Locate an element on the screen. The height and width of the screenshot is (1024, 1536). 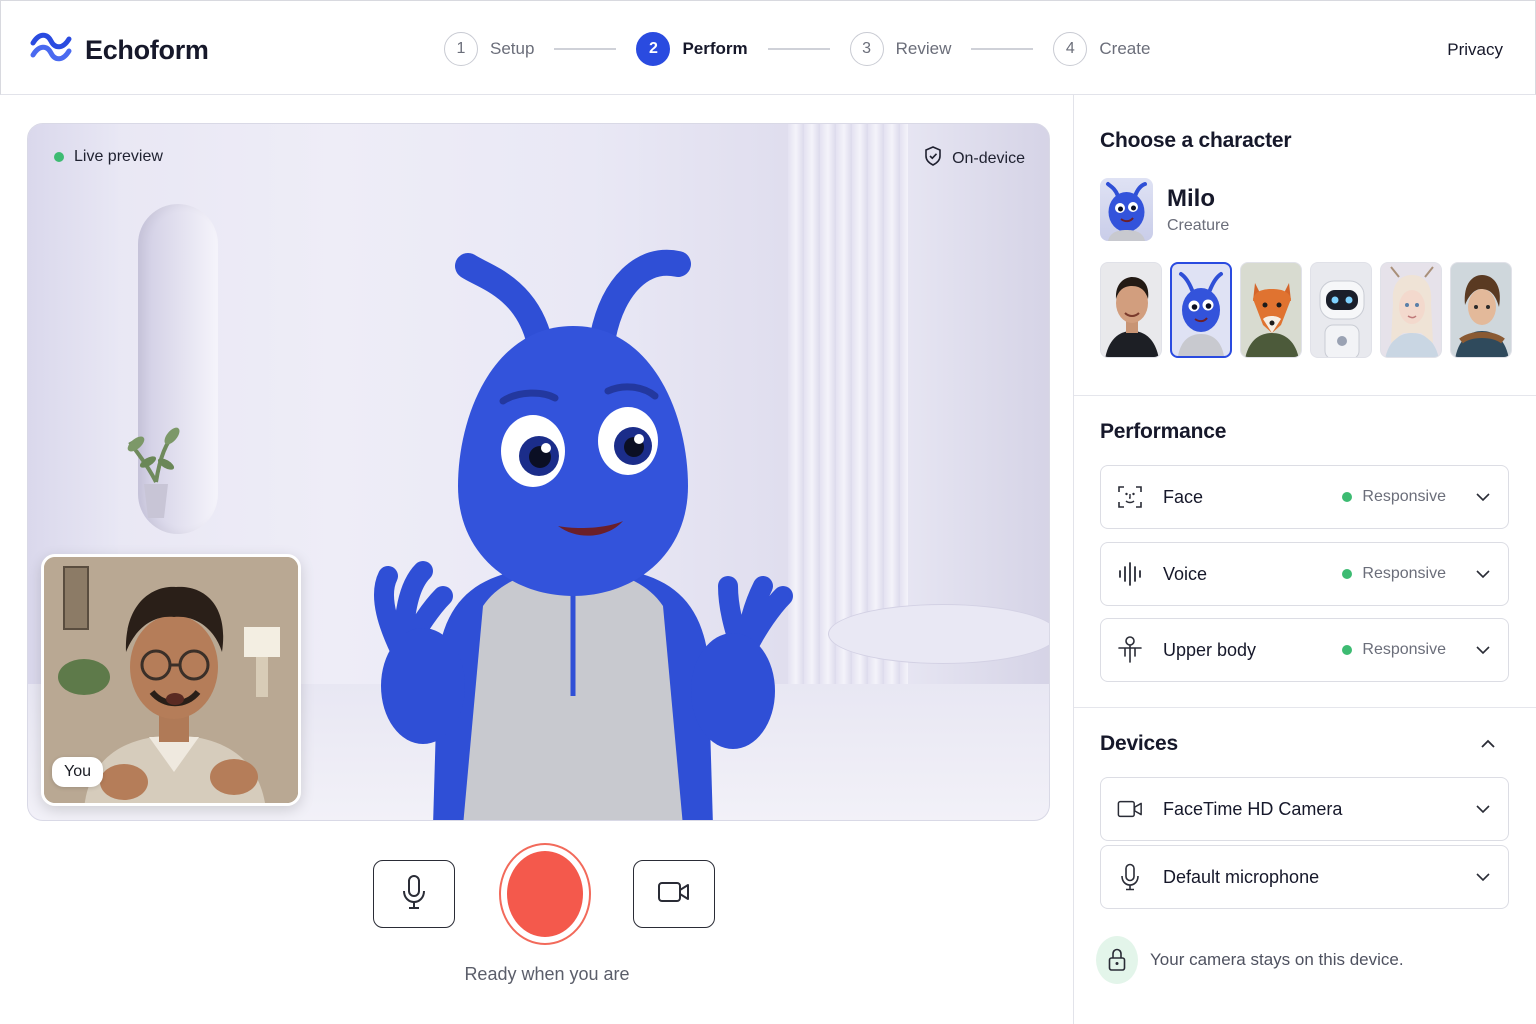
performance-voice-label: Voice is located at coordinates (1185, 573).